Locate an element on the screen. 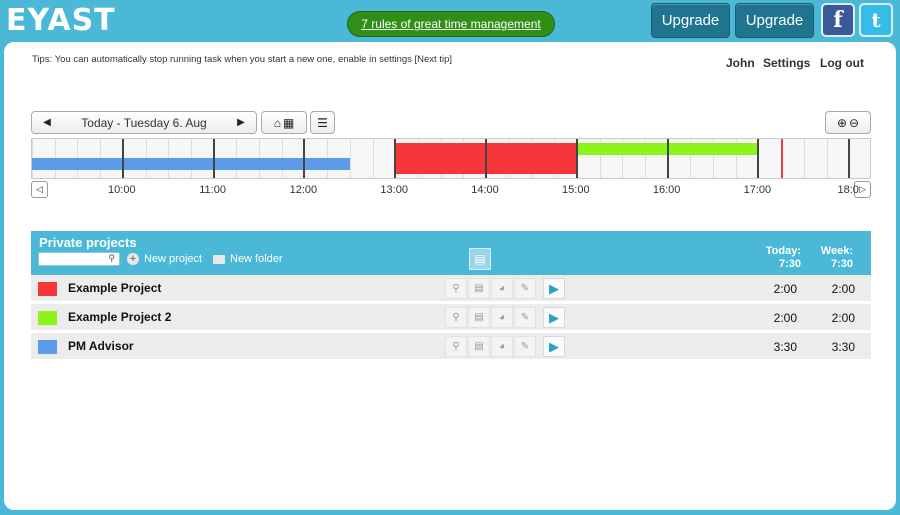 The width and height of the screenshot is (900, 515). current-time-marker is located at coordinates (782, 158).